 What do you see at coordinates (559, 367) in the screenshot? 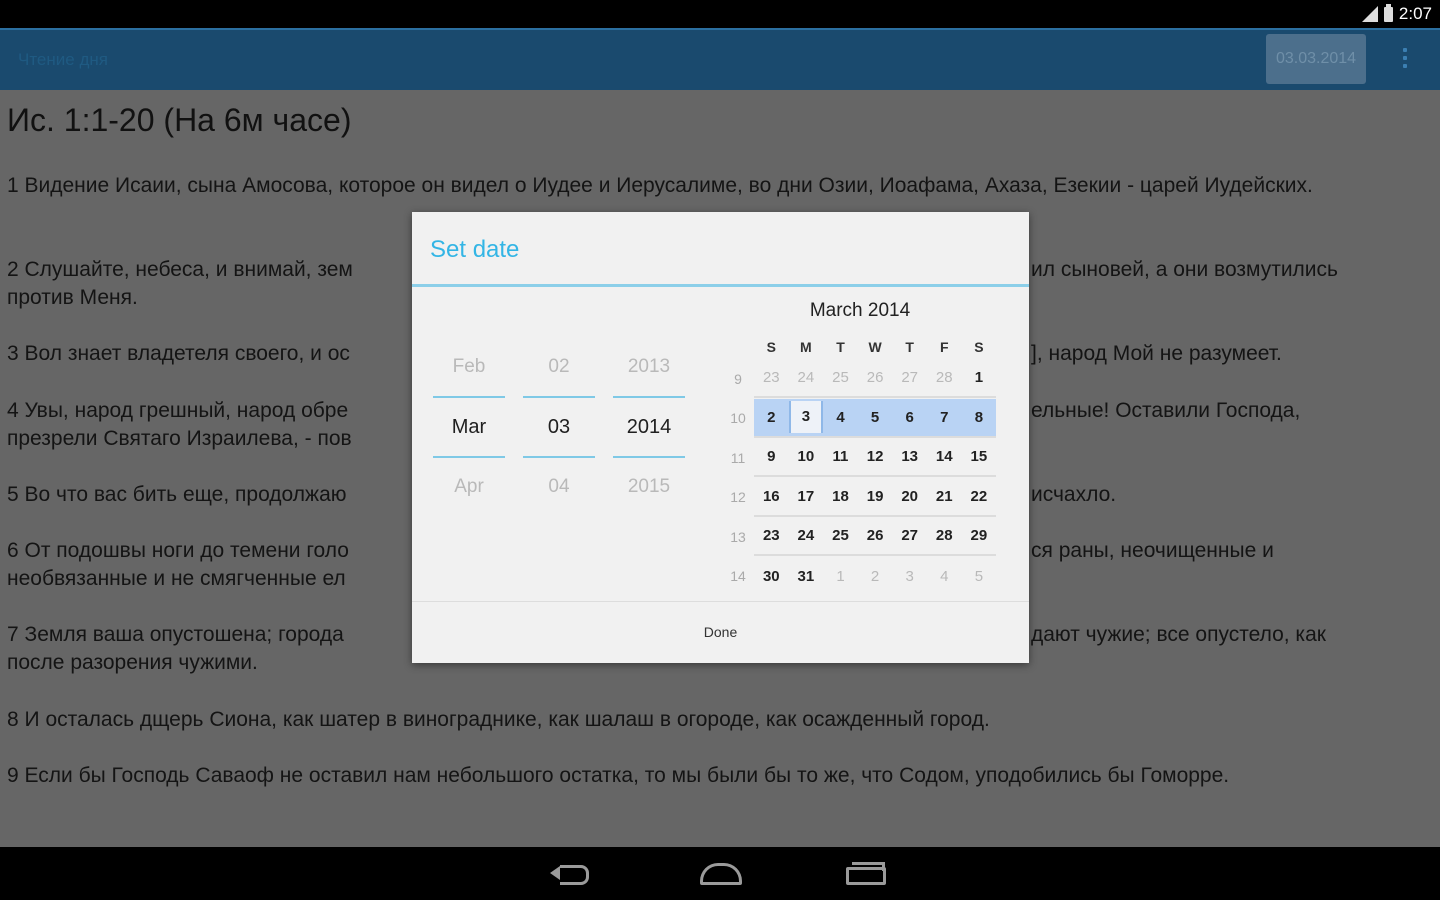
I see `day-prev: 02` at bounding box center [559, 367].